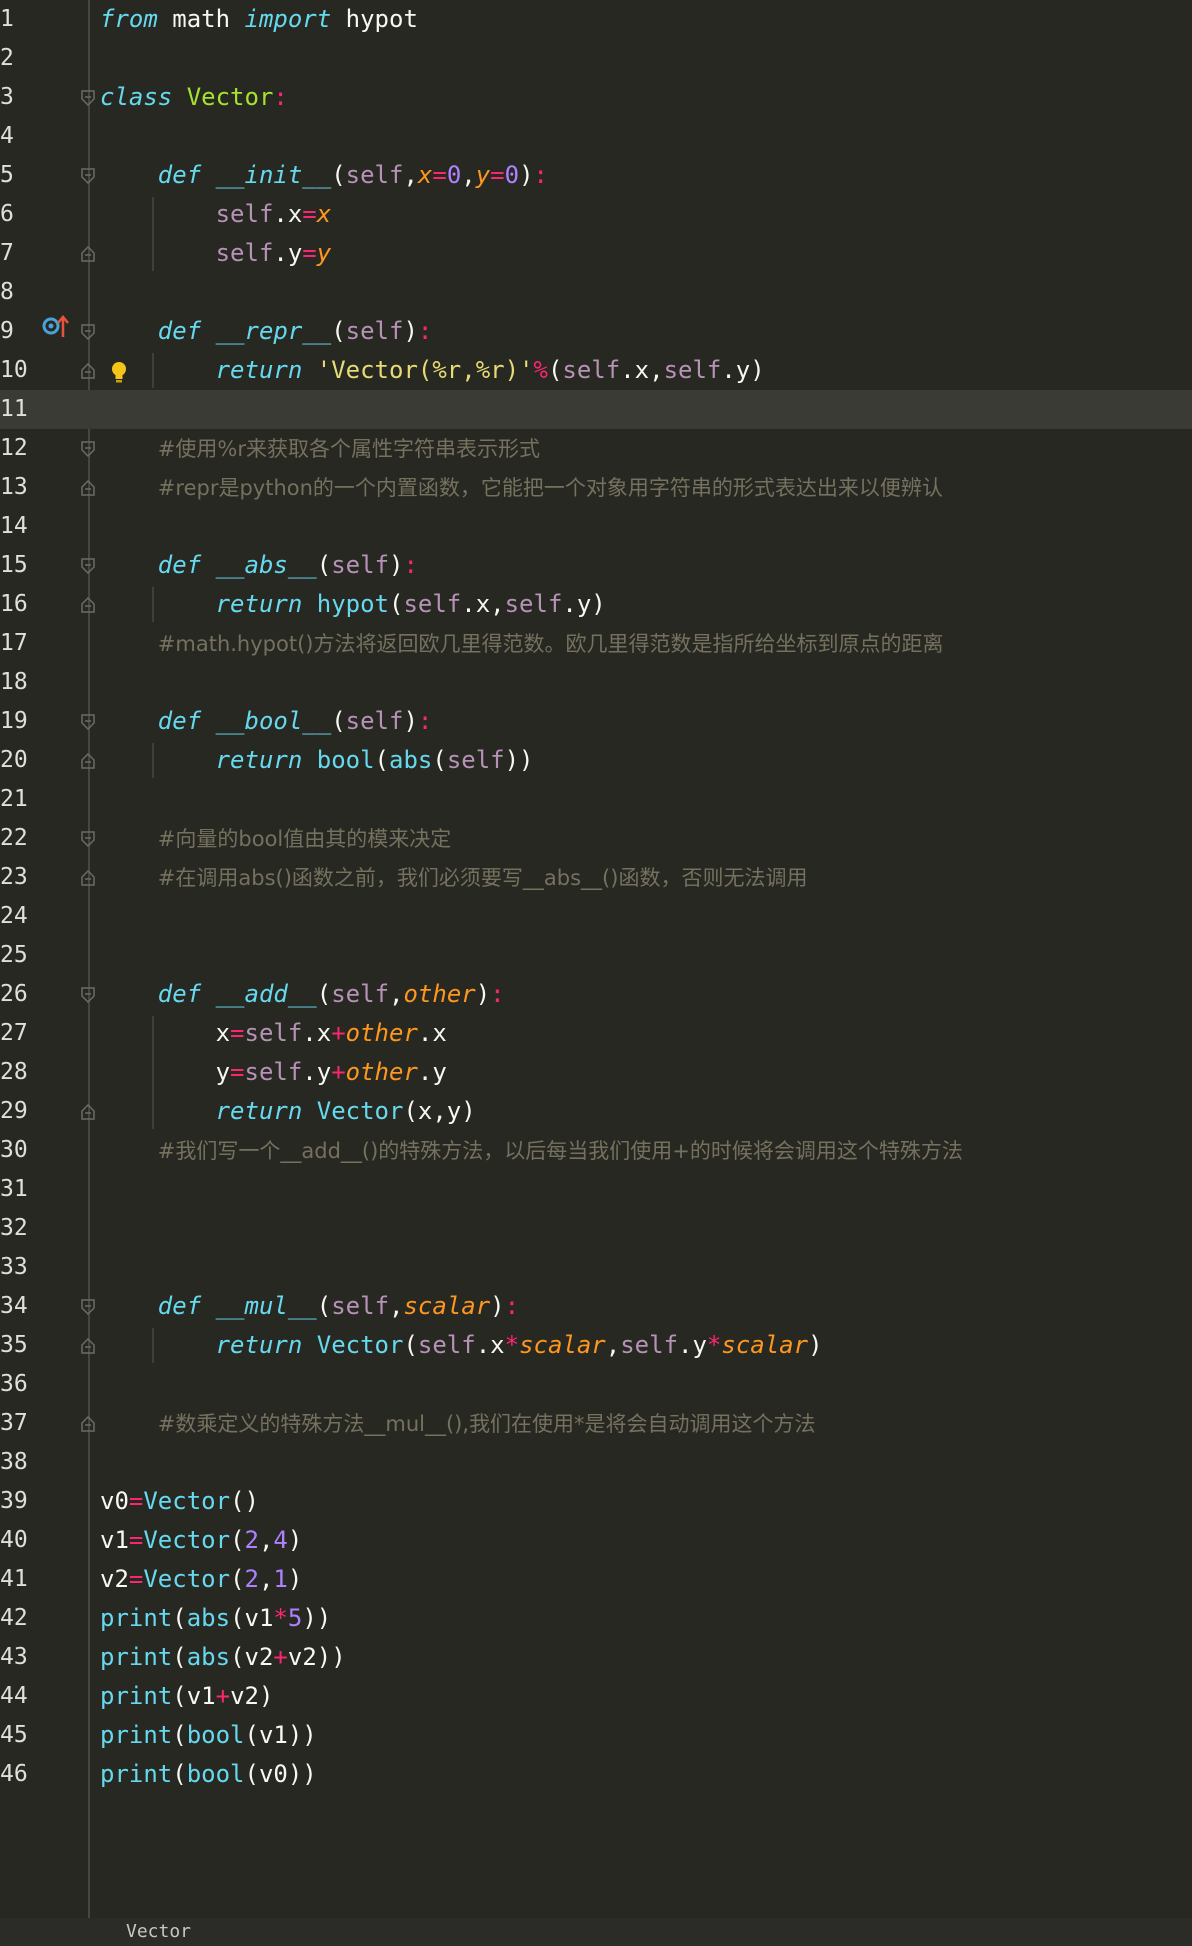 Image resolution: width=1192 pixels, height=1946 pixels. What do you see at coordinates (15, 175) in the screenshot?
I see `line-number: 5` at bounding box center [15, 175].